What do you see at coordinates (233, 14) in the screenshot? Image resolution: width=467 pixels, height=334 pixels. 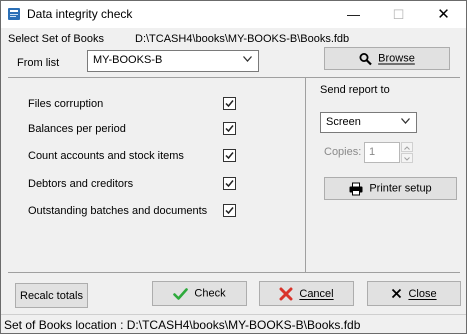 I see `title-bar: Data integrity check — ☐ ✕` at bounding box center [233, 14].